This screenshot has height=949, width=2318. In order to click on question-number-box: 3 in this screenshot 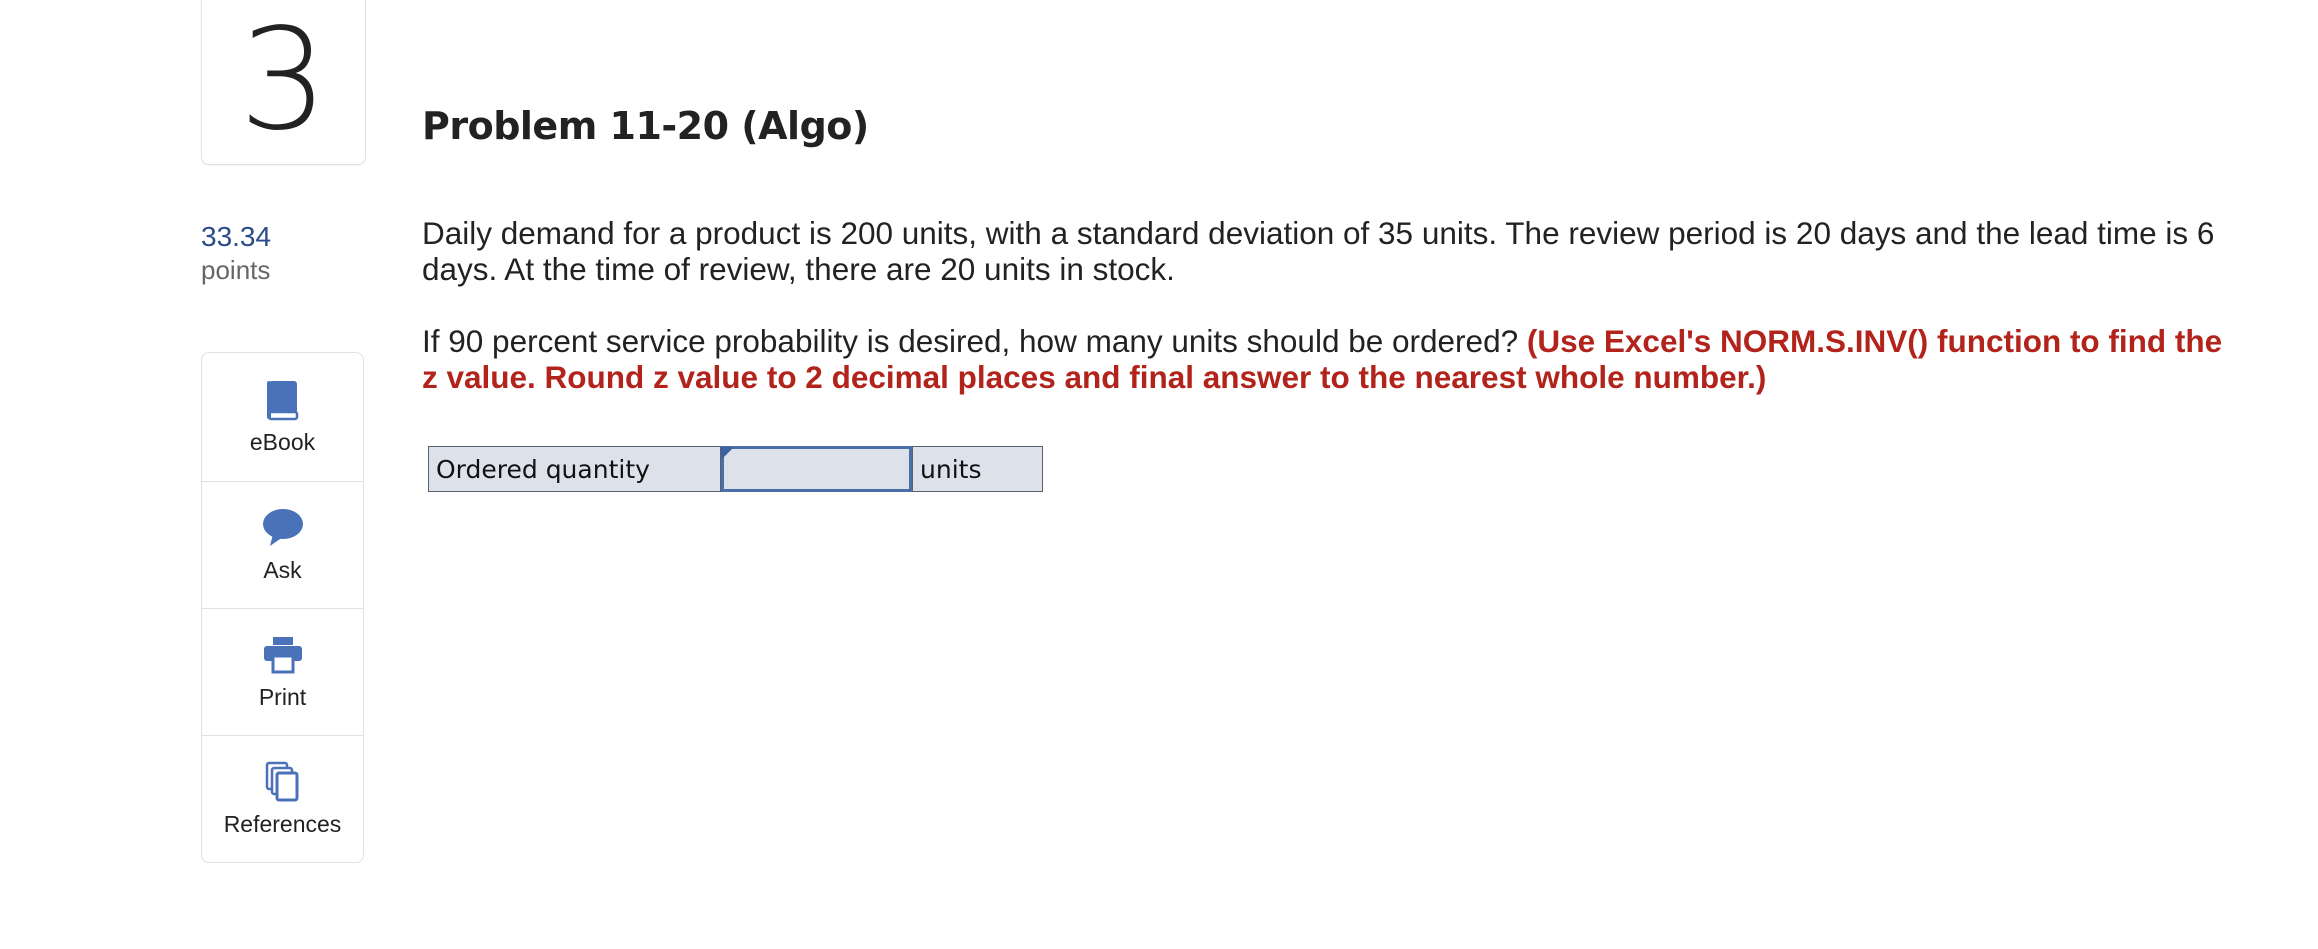, I will do `click(283, 82)`.